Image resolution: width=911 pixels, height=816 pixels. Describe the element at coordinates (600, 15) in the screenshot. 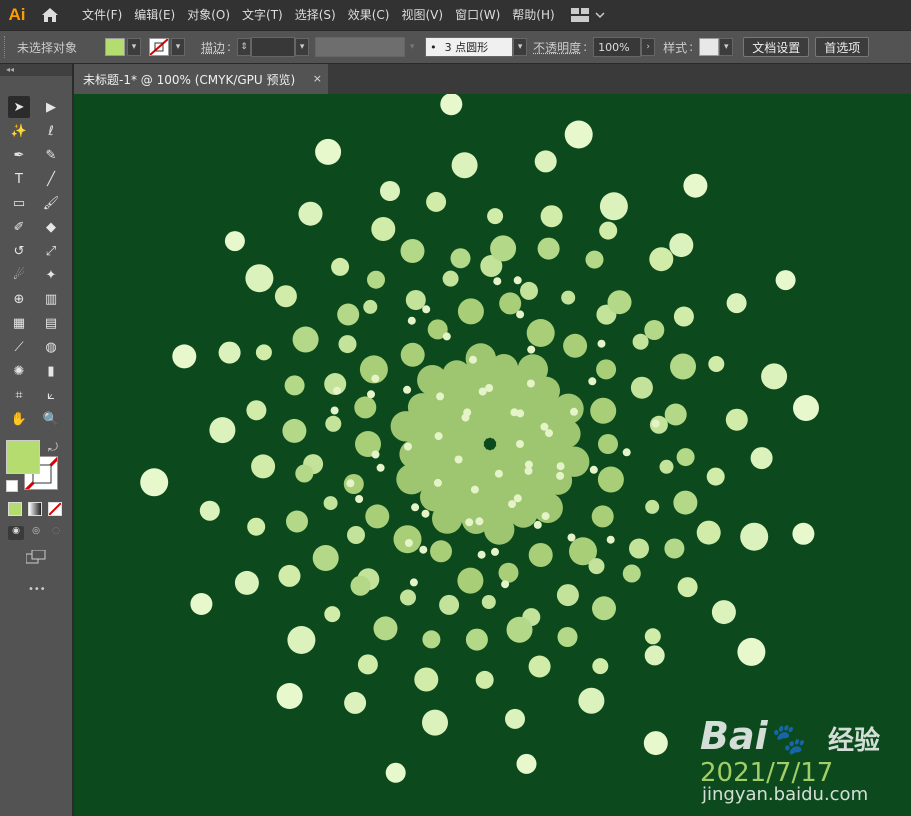

I see `chevron-down-icon` at that location.